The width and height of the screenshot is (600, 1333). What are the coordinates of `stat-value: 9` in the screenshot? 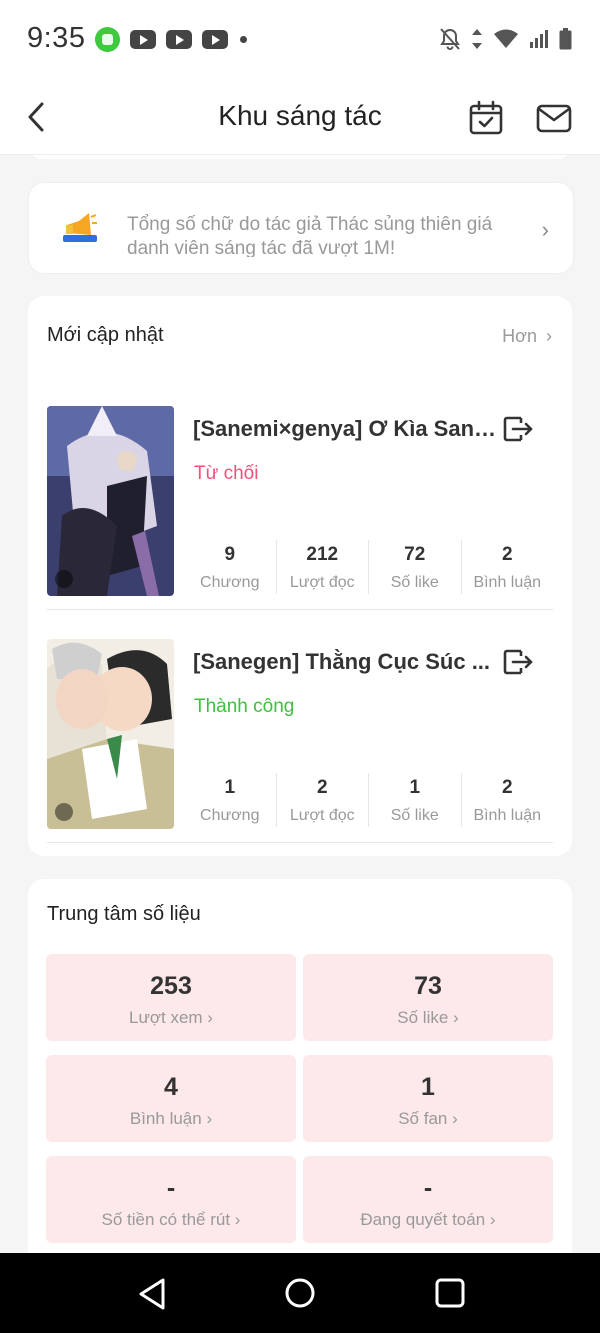 It's located at (230, 554).